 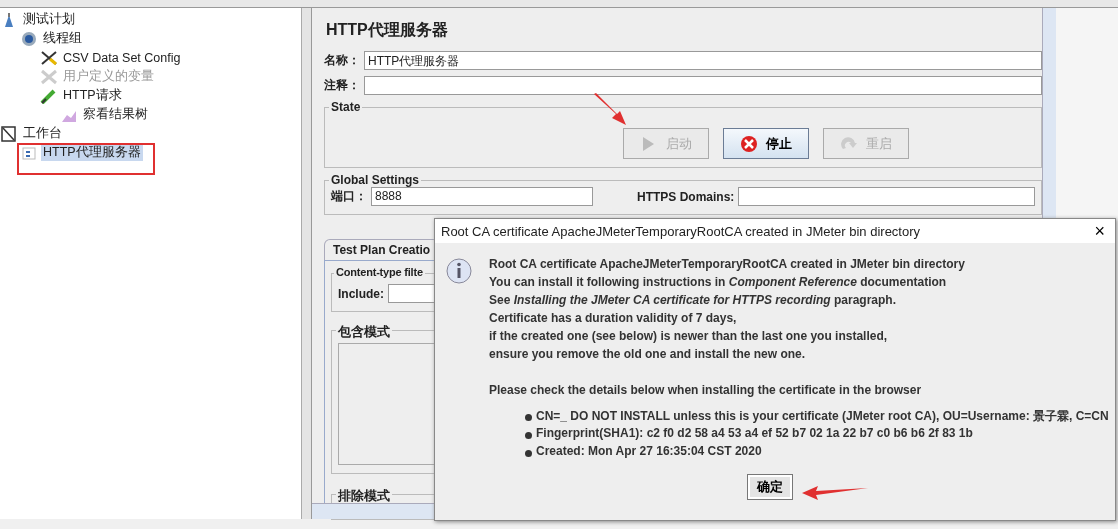 I want to click on field-label: 端口：, so click(x=349, y=196).